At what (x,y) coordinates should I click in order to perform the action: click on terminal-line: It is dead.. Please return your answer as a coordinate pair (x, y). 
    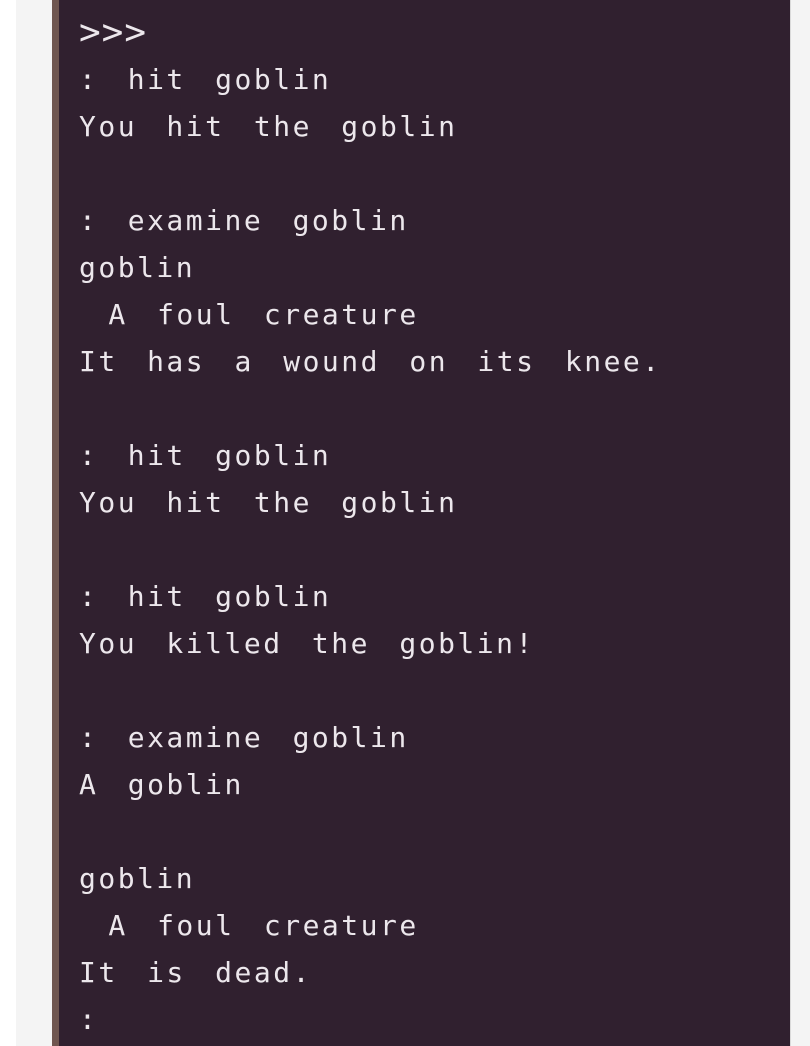
    Looking at the image, I should click on (195, 972).